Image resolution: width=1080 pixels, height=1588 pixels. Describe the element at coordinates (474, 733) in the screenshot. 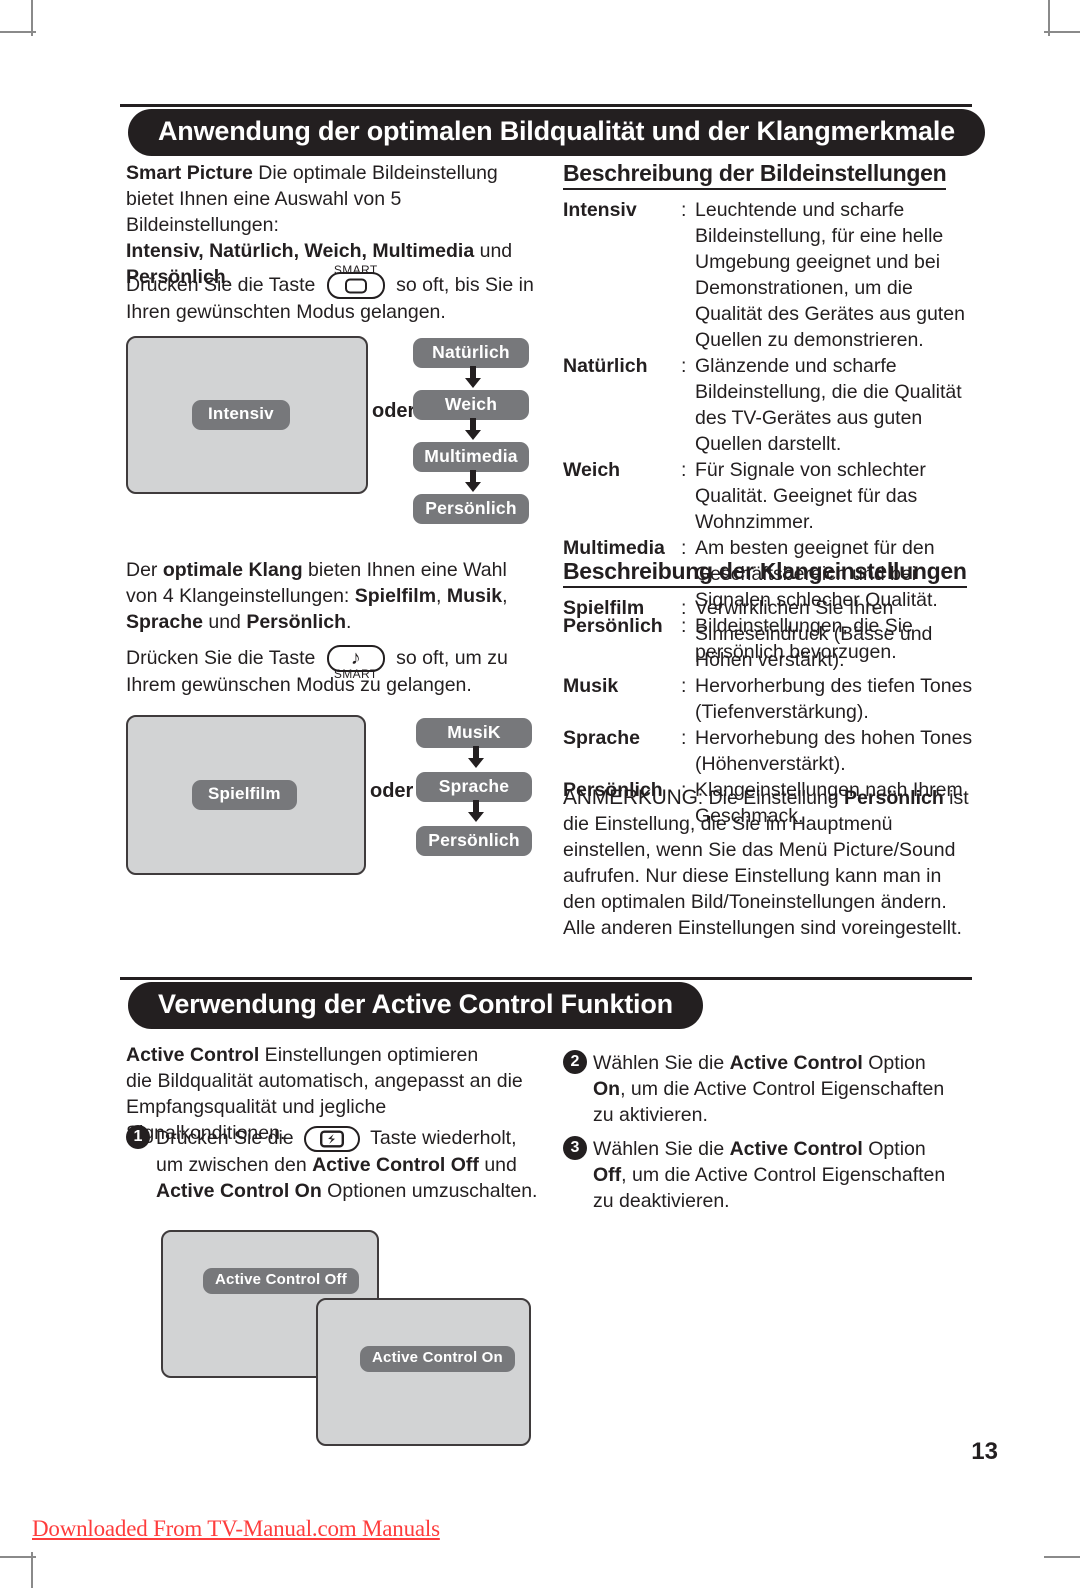

I see `flow-badge-musik: MusiK` at that location.